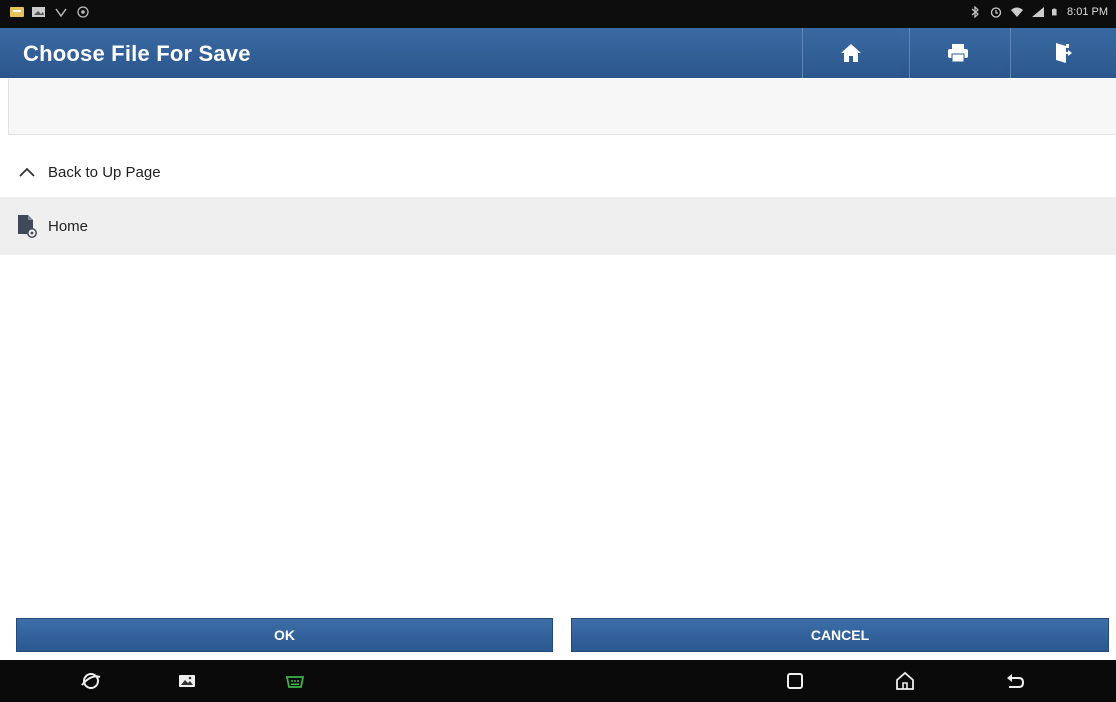 Image resolution: width=1116 pixels, height=702 pixels. I want to click on notification-icon, so click(17, 12).